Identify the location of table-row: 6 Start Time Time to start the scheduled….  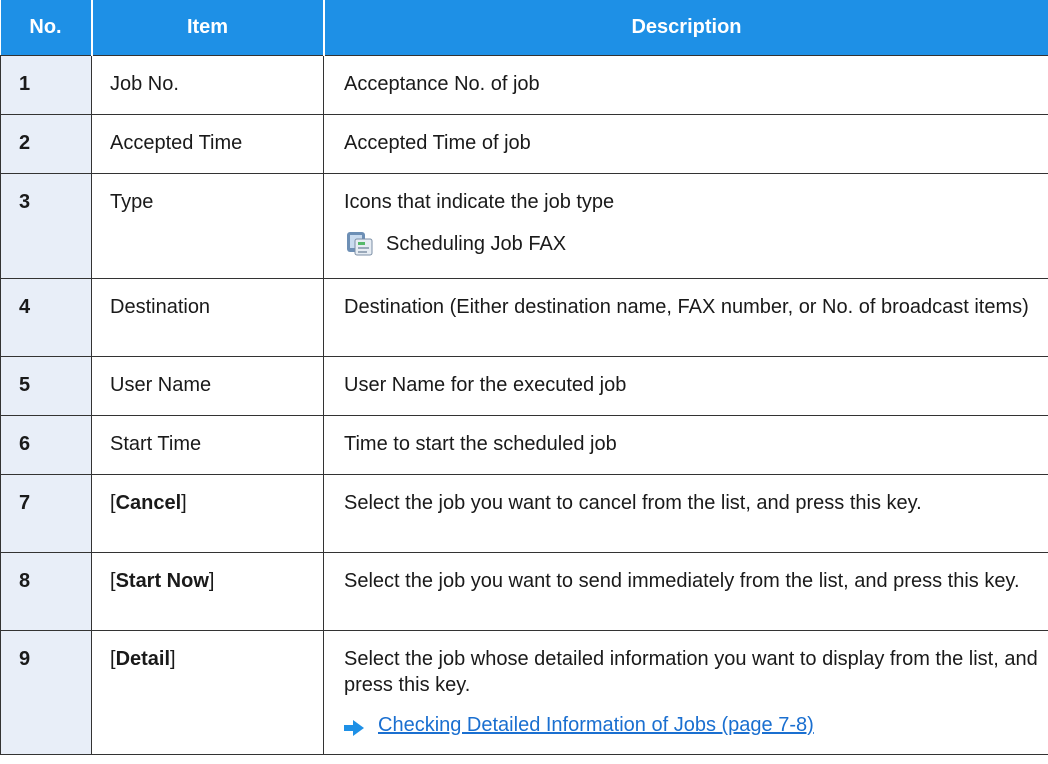
(524, 445).